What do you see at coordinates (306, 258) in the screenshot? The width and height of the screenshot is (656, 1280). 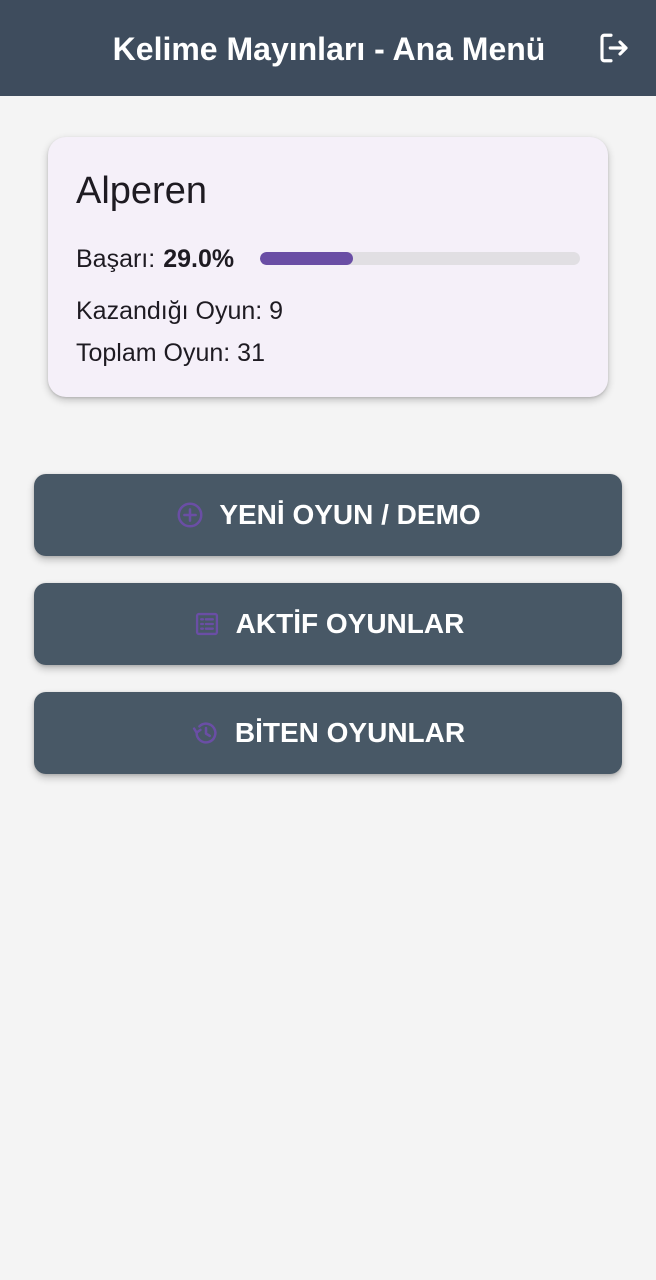 I see `success-progress-fill` at bounding box center [306, 258].